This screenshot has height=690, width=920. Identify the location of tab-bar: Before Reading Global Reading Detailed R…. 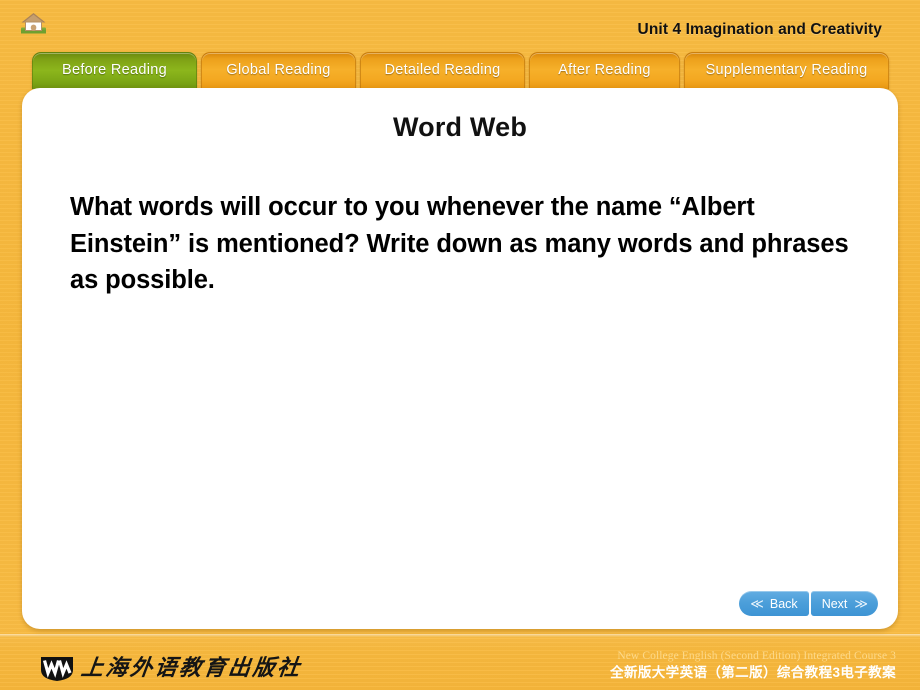
(460, 71).